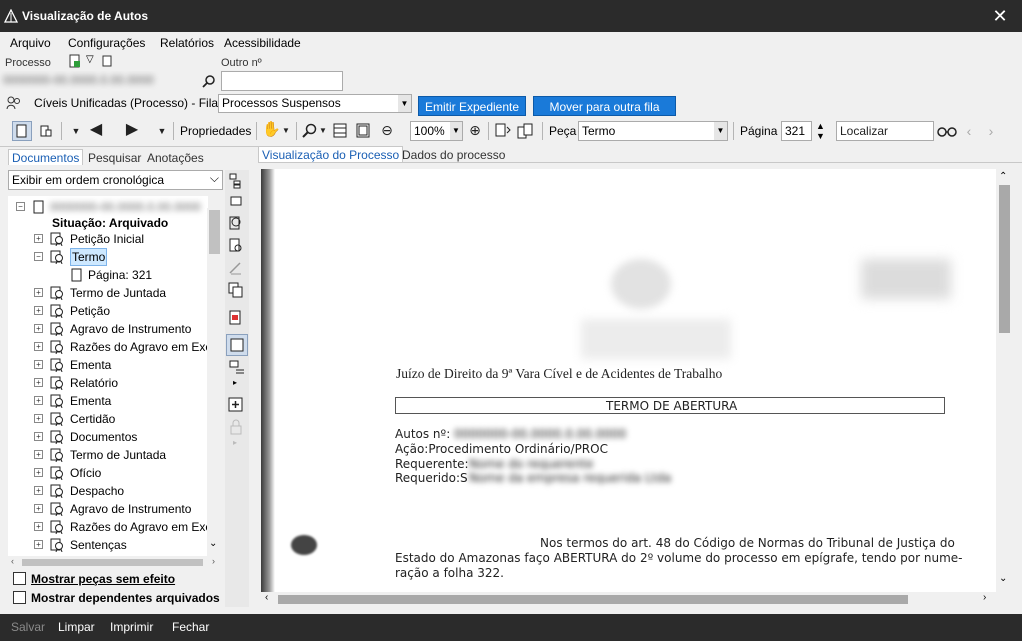  What do you see at coordinates (720, 131) in the screenshot?
I see `peca-dropdown-icon: ▼` at bounding box center [720, 131].